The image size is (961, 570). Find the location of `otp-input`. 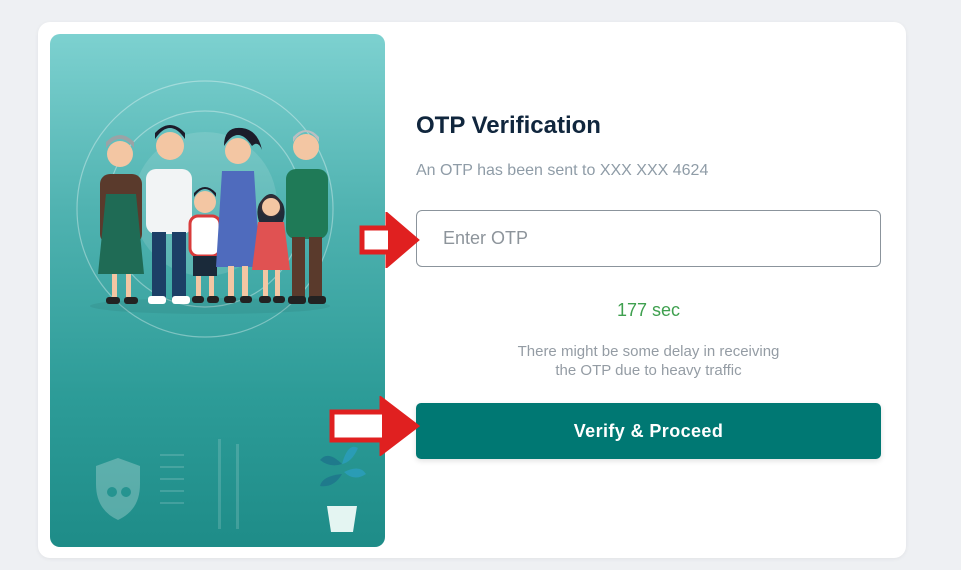

otp-input is located at coordinates (648, 238).